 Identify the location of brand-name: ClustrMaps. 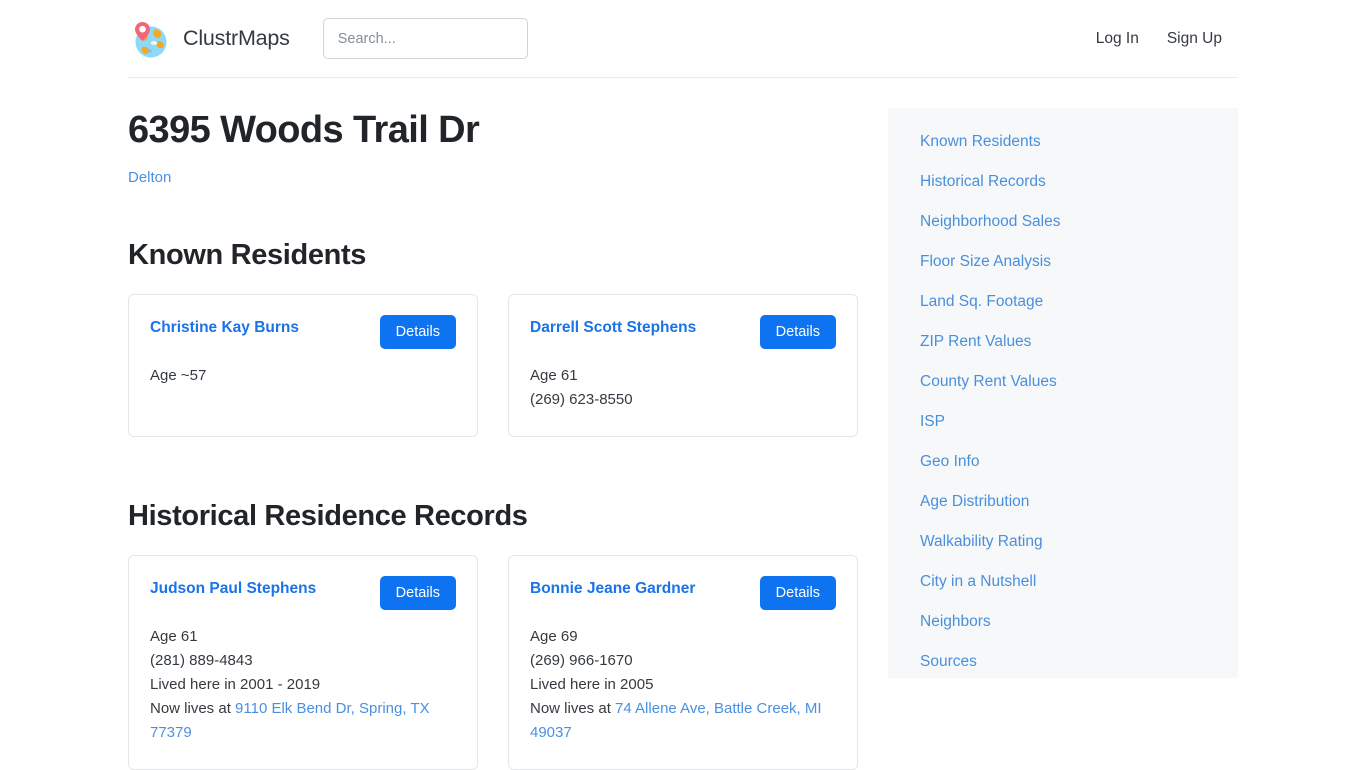
(236, 38).